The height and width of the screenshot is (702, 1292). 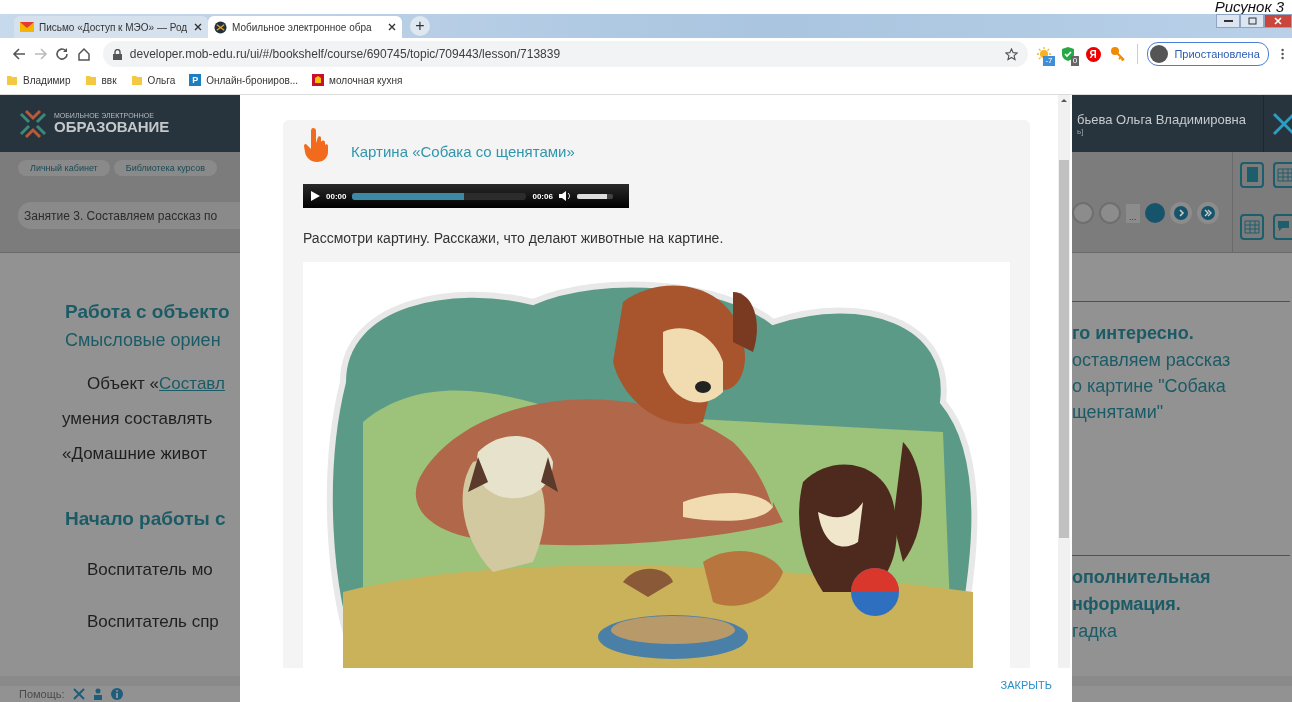 I want to click on duration-time: 00:06, so click(x=542, y=196).